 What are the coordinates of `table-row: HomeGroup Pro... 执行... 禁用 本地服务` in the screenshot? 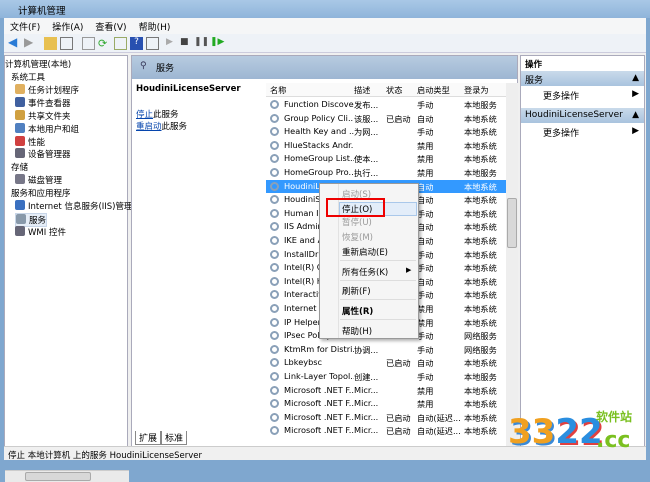 It's located at (386, 172).